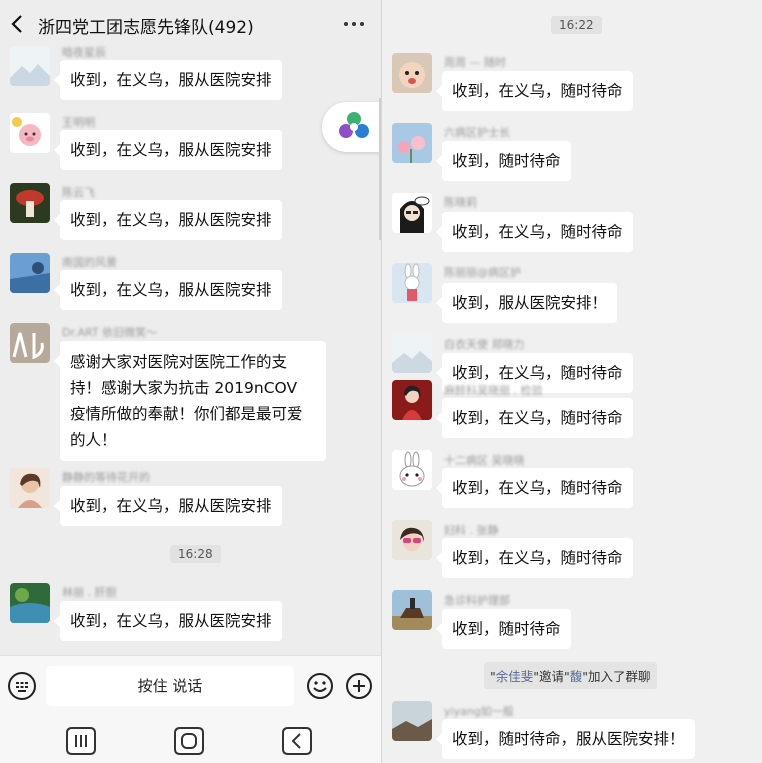 The width and height of the screenshot is (762, 763). Describe the element at coordinates (110, 332) in the screenshot. I see `sender-name: Dr.ART 依旧微笑～` at that location.